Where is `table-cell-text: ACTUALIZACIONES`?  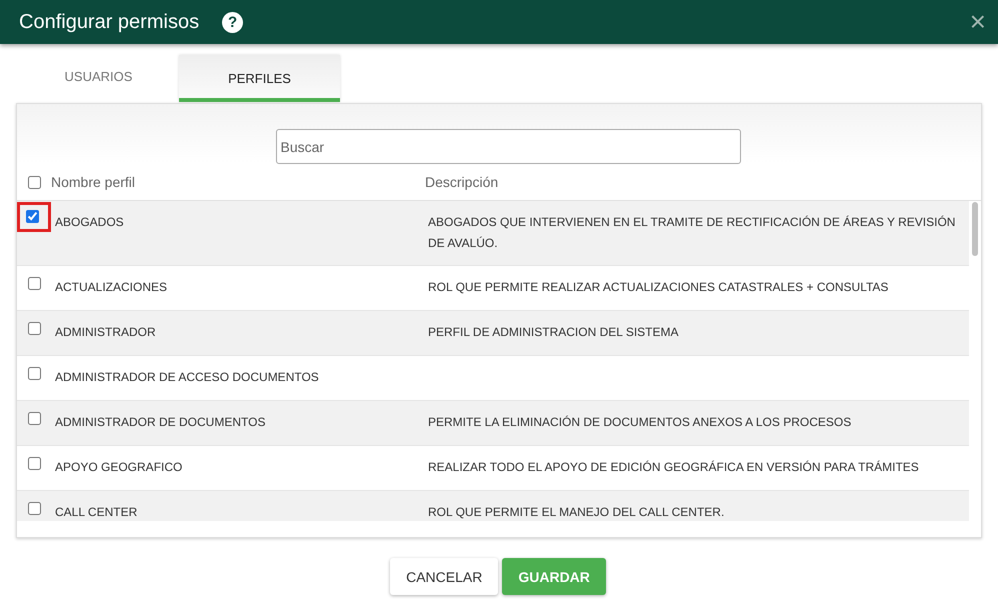
table-cell-text: ACTUALIZACIONES is located at coordinates (111, 286).